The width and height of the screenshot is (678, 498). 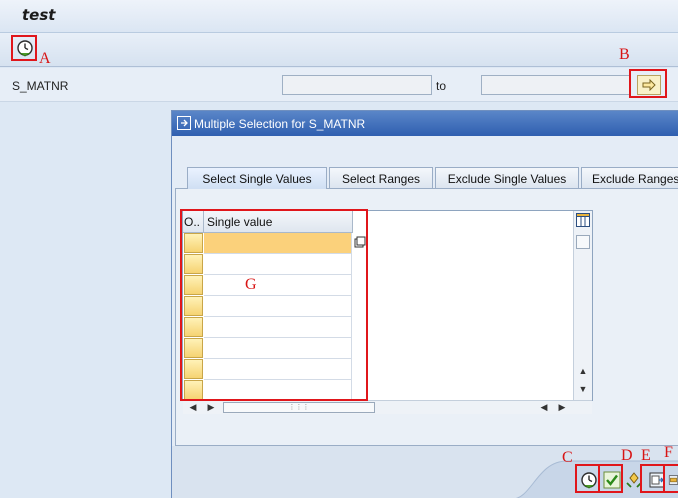 I want to click on scrollbar-thumb, so click(x=583, y=242).